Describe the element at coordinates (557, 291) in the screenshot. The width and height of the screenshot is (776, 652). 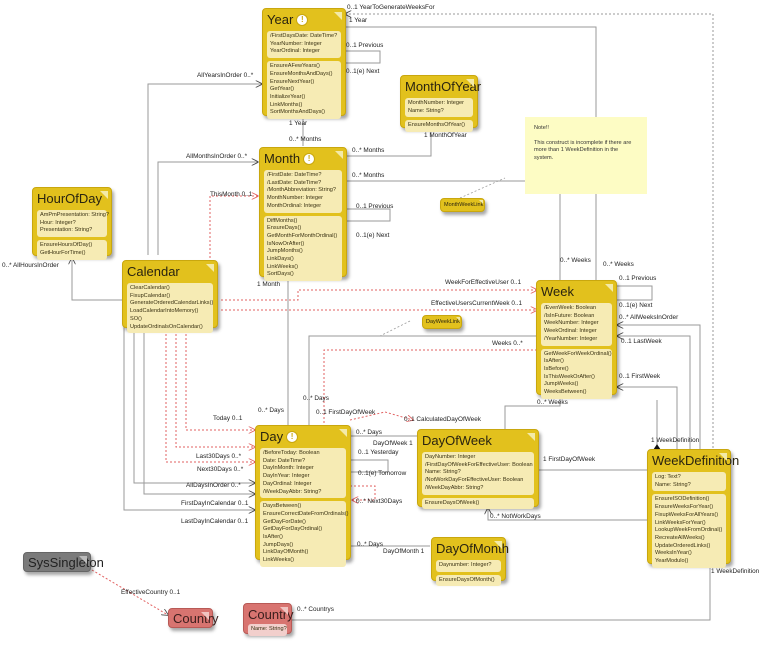
I see `class-name: Week` at that location.